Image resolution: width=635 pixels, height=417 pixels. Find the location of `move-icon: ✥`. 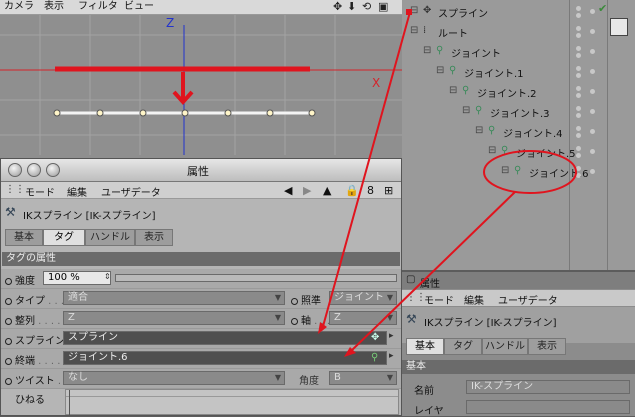

move-icon: ✥ is located at coordinates (337, 6).